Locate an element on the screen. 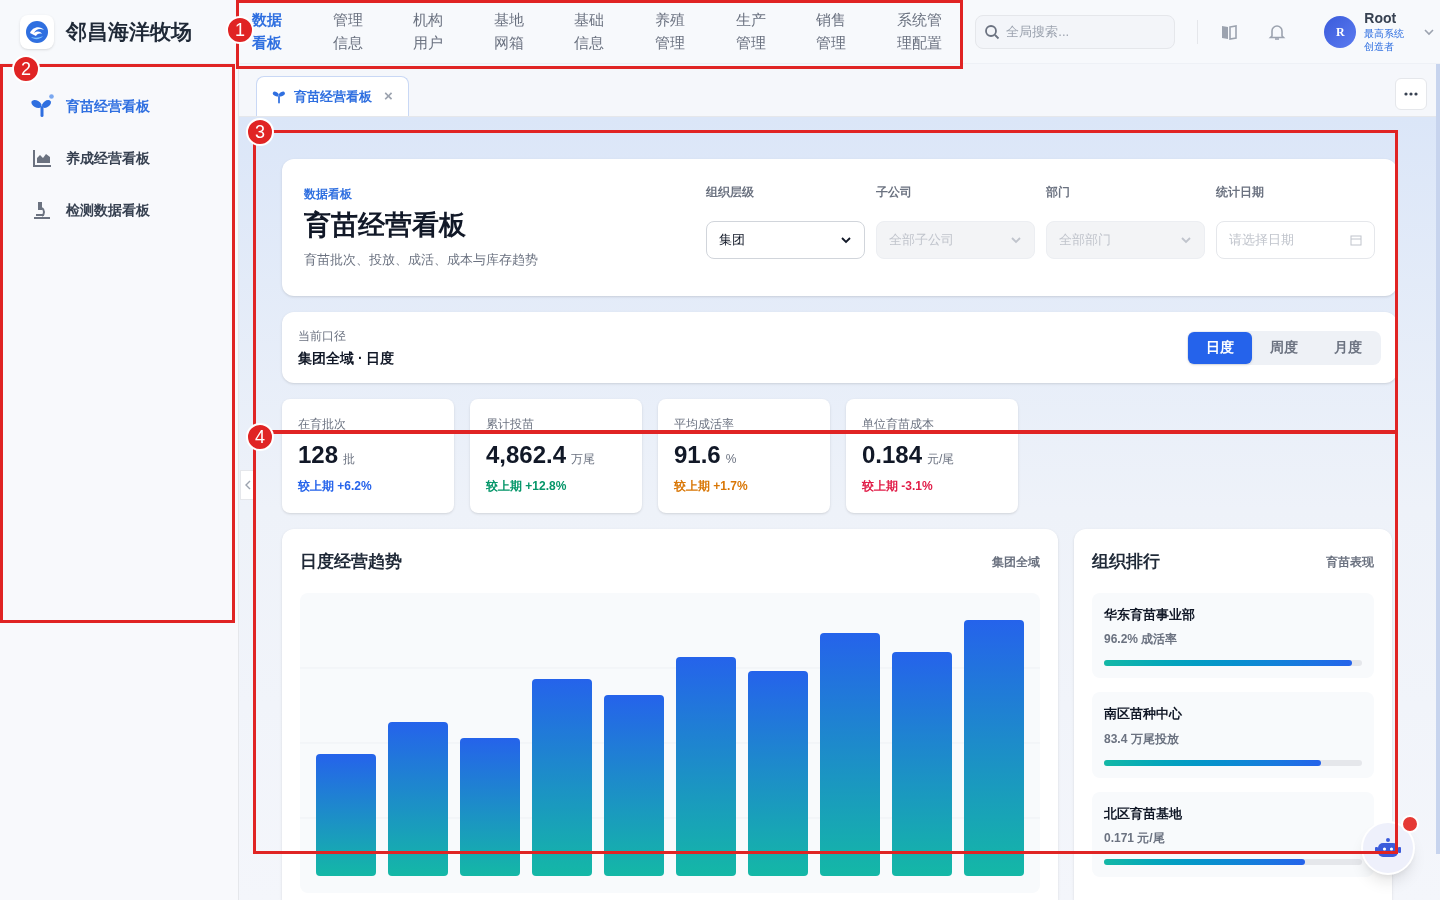 The width and height of the screenshot is (1440, 900). nav-tab: 系统管理配置 is located at coordinates (920, 31).